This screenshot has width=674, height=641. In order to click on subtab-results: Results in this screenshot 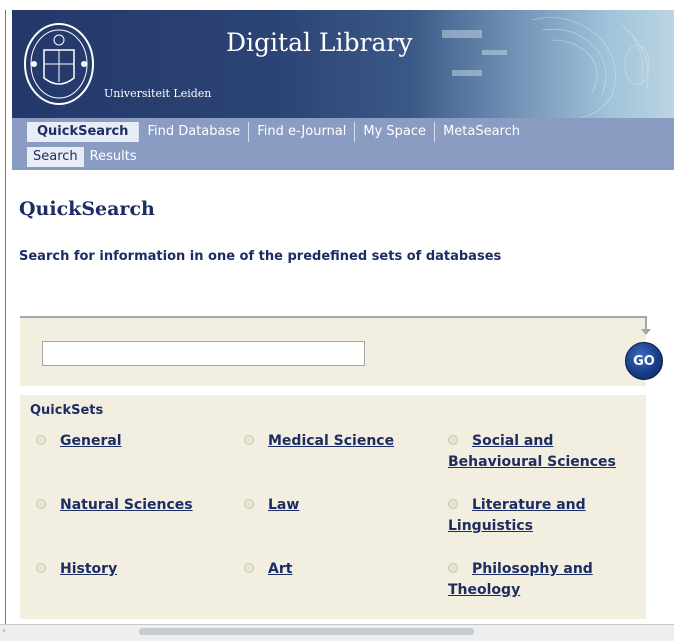, I will do `click(113, 157)`.